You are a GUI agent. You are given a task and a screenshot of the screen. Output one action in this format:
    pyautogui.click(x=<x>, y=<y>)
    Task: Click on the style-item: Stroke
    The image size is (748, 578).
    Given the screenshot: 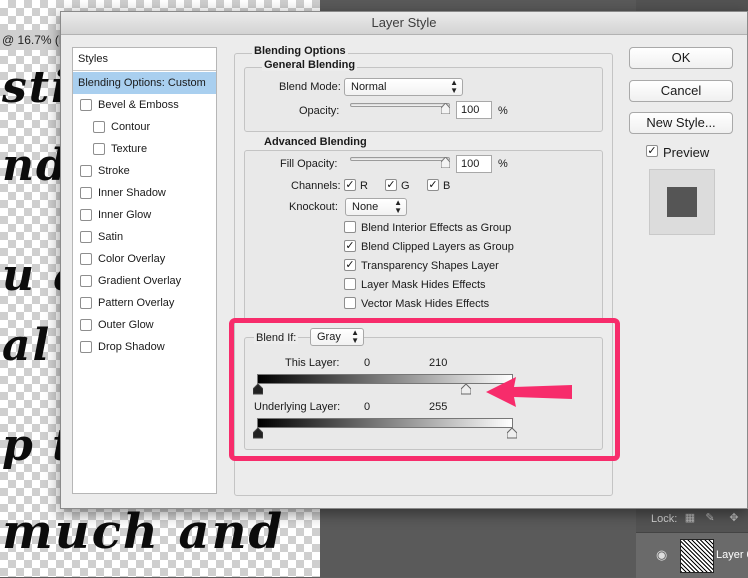 What is the action you would take?
    pyautogui.click(x=144, y=171)
    